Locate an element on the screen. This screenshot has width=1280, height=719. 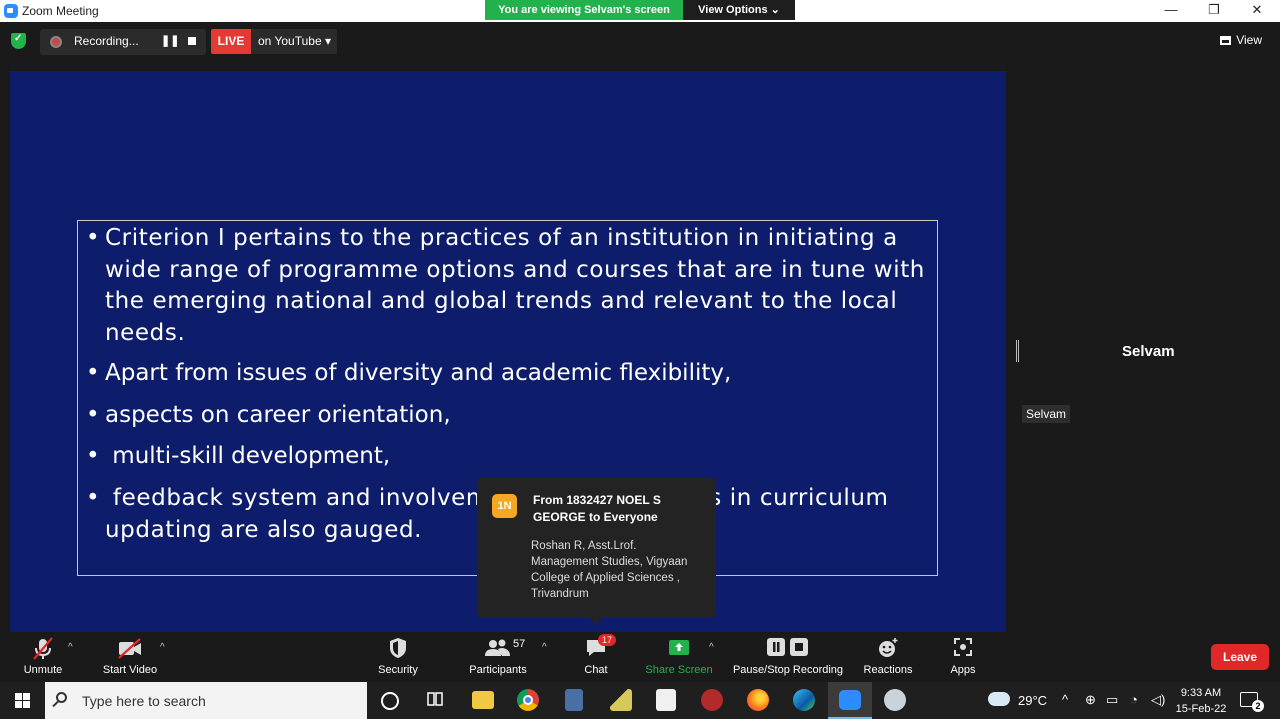
security-shield-icon is located at coordinates (398, 649).